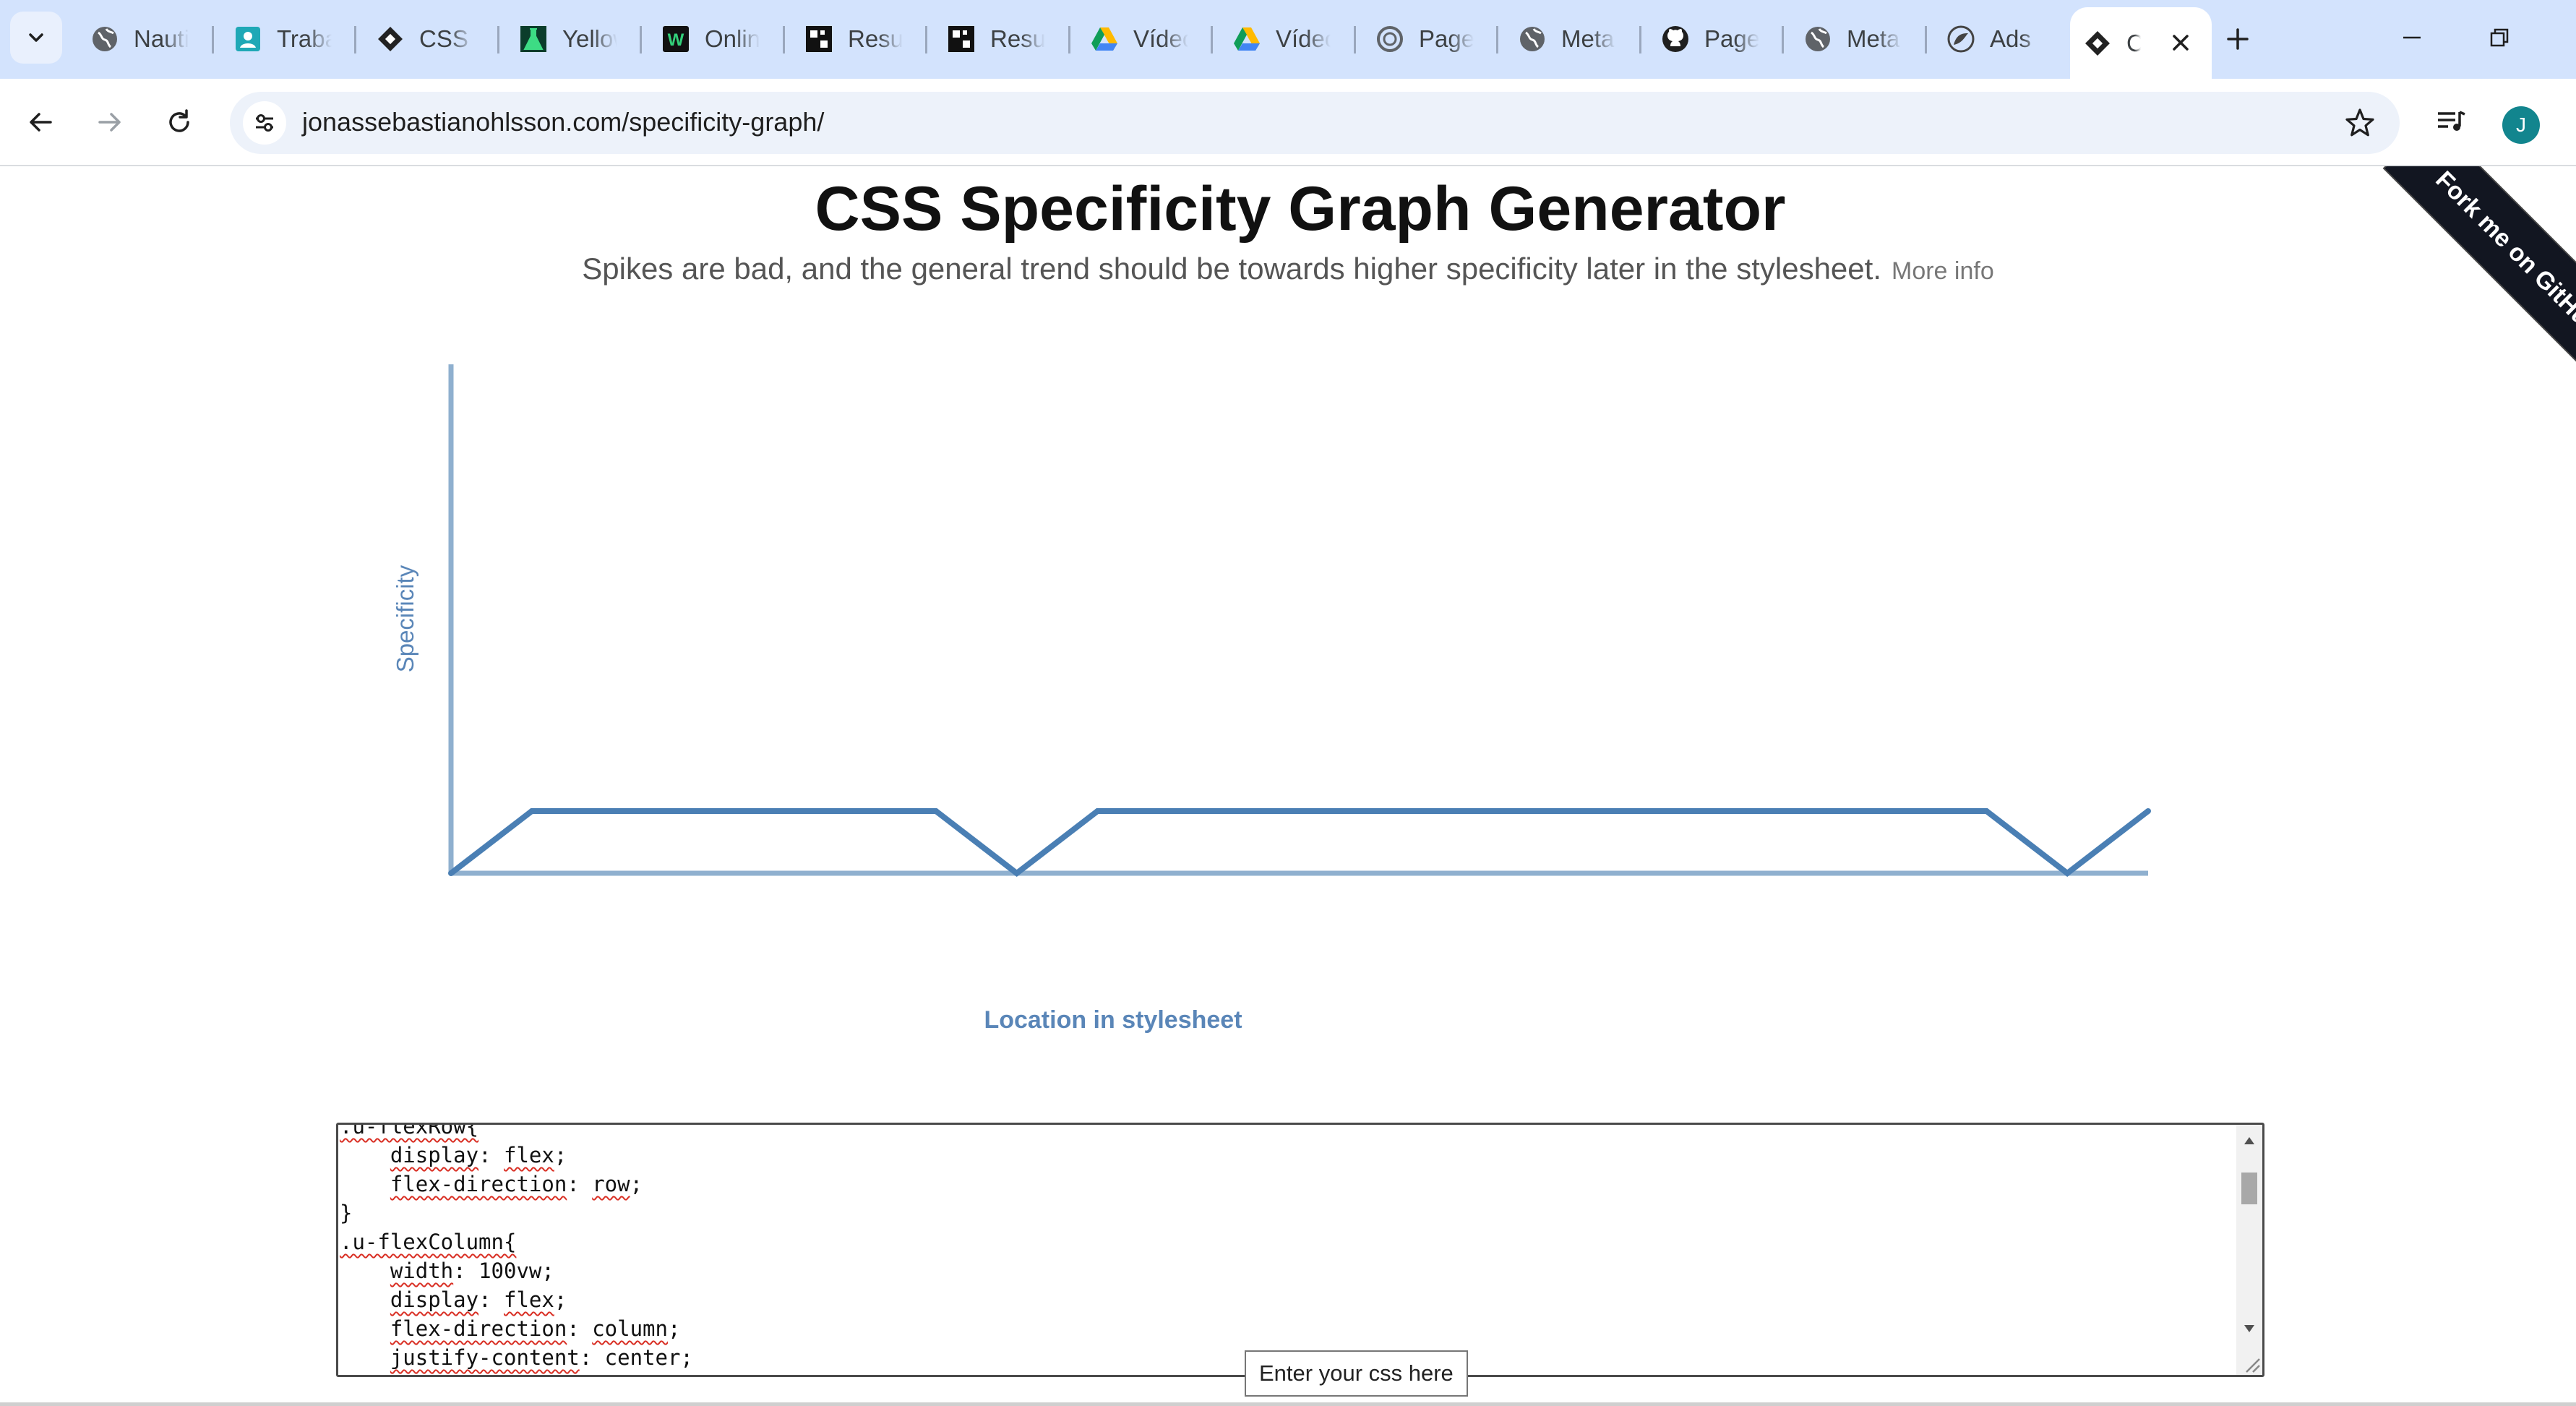 This screenshot has width=2576, height=1406. I want to click on restore-button, so click(2499, 37).